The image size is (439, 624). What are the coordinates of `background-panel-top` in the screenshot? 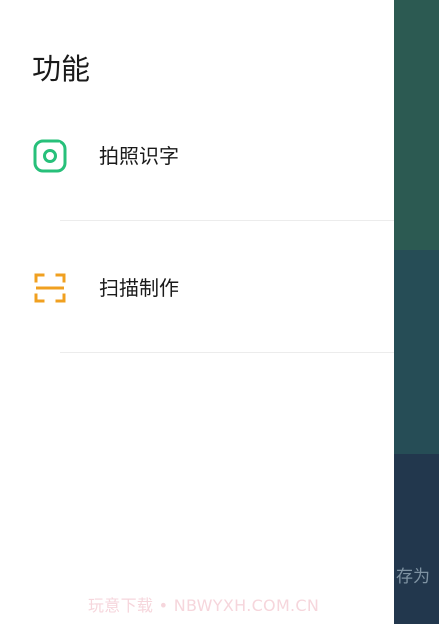 It's located at (416, 125).